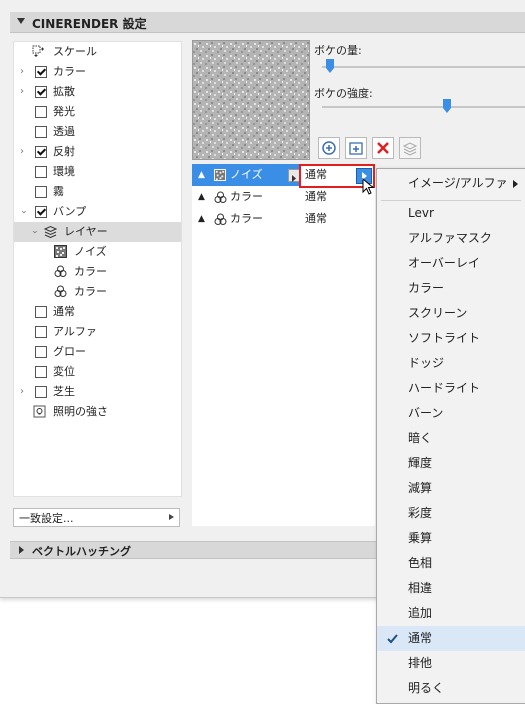 This screenshot has width=525, height=704. I want to click on menu-item-label: 乗算, so click(420, 538).